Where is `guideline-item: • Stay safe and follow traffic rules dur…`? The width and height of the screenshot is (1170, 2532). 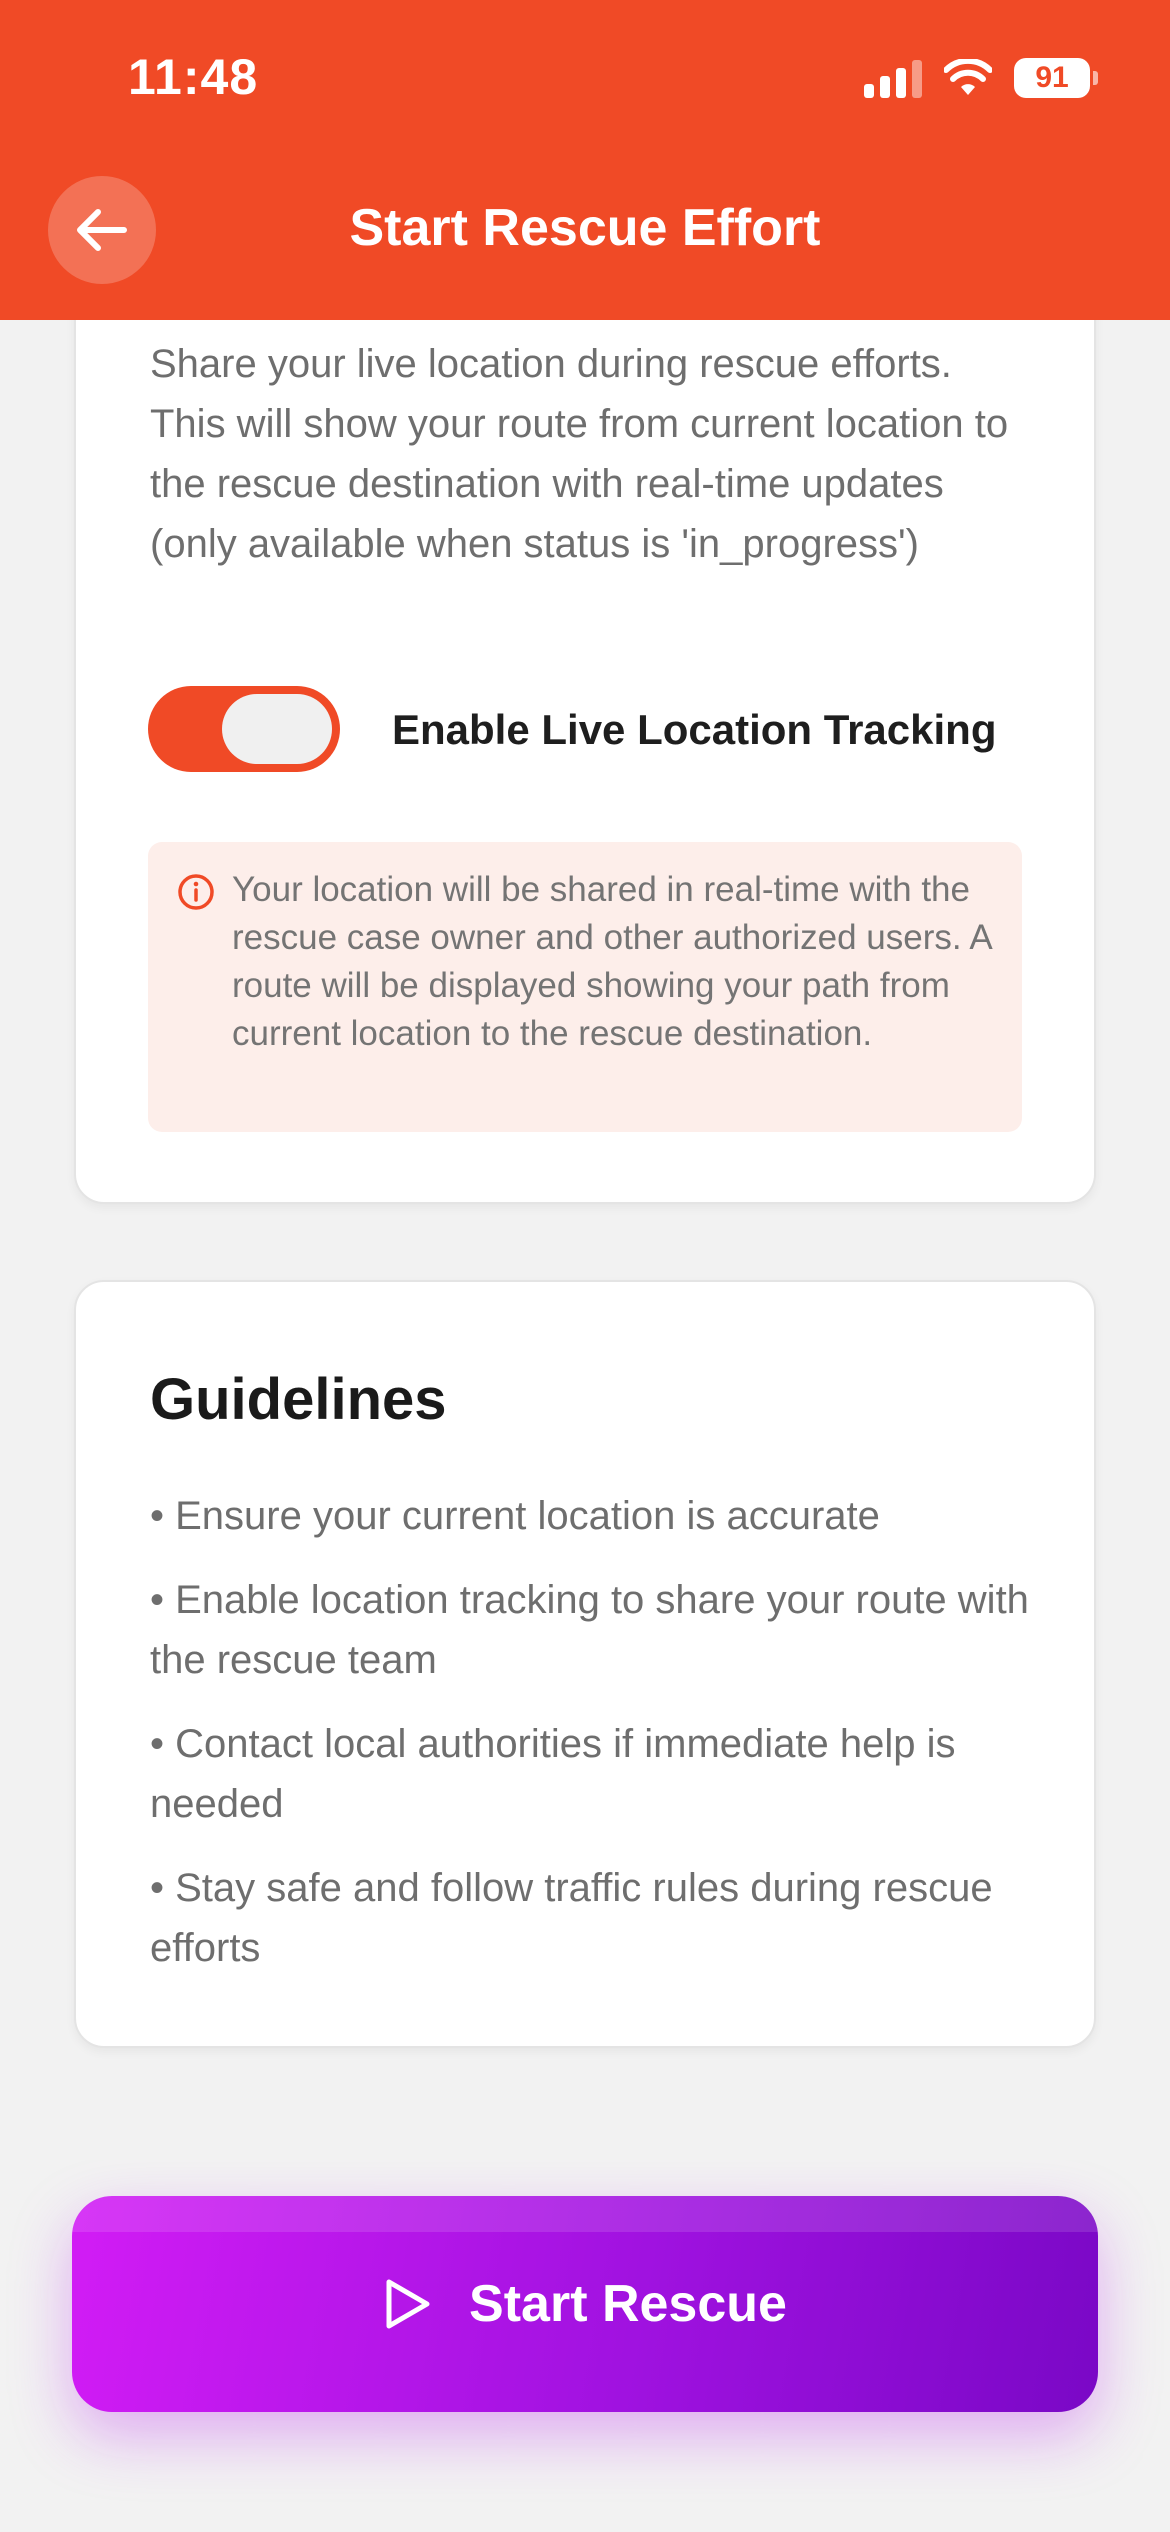 guideline-item: • Stay safe and follow traffic rules dur… is located at coordinates (571, 1918).